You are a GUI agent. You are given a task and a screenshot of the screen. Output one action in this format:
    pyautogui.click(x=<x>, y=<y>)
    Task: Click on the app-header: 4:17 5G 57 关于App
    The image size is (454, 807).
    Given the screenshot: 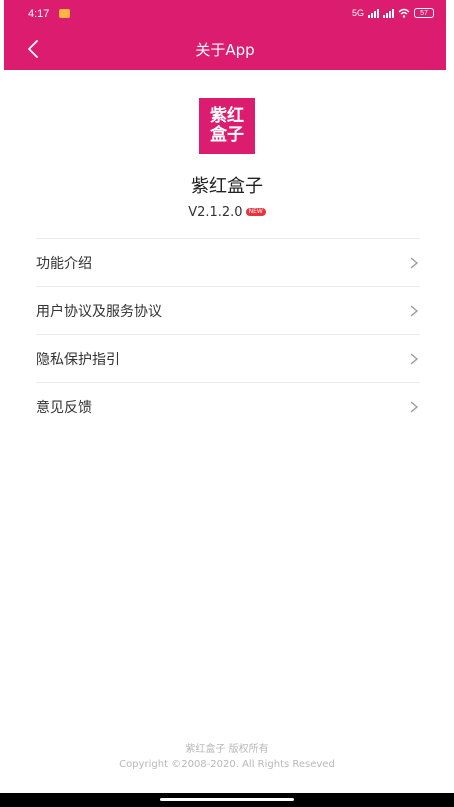 What is the action you would take?
    pyautogui.click(x=225, y=35)
    